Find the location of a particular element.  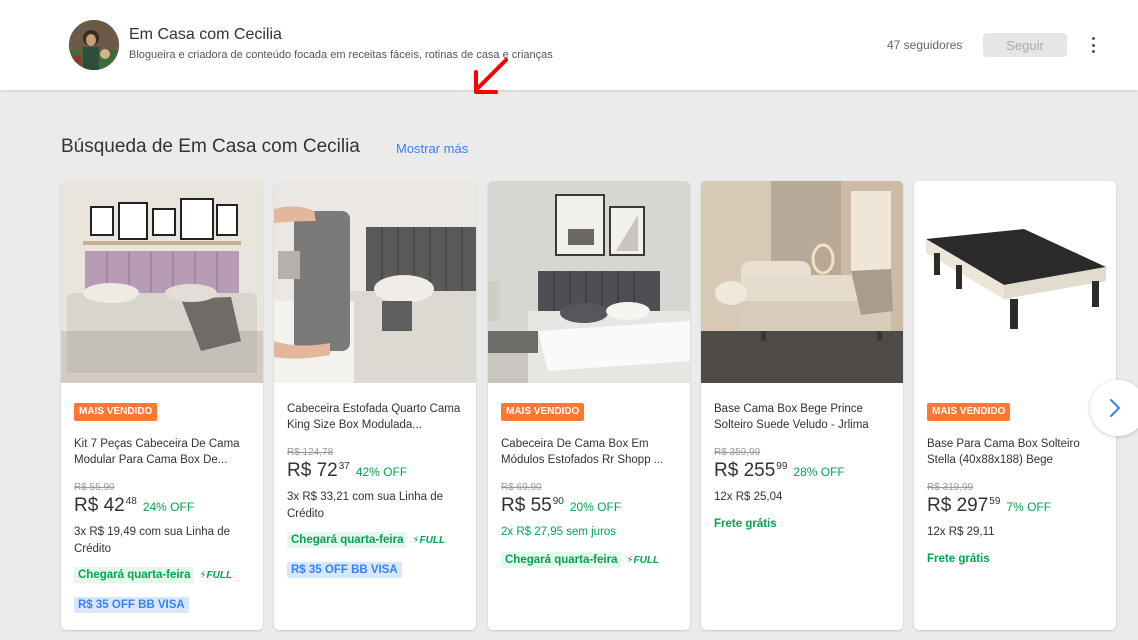

price-row: R$ 55 90 20% OFF is located at coordinates (561, 506).